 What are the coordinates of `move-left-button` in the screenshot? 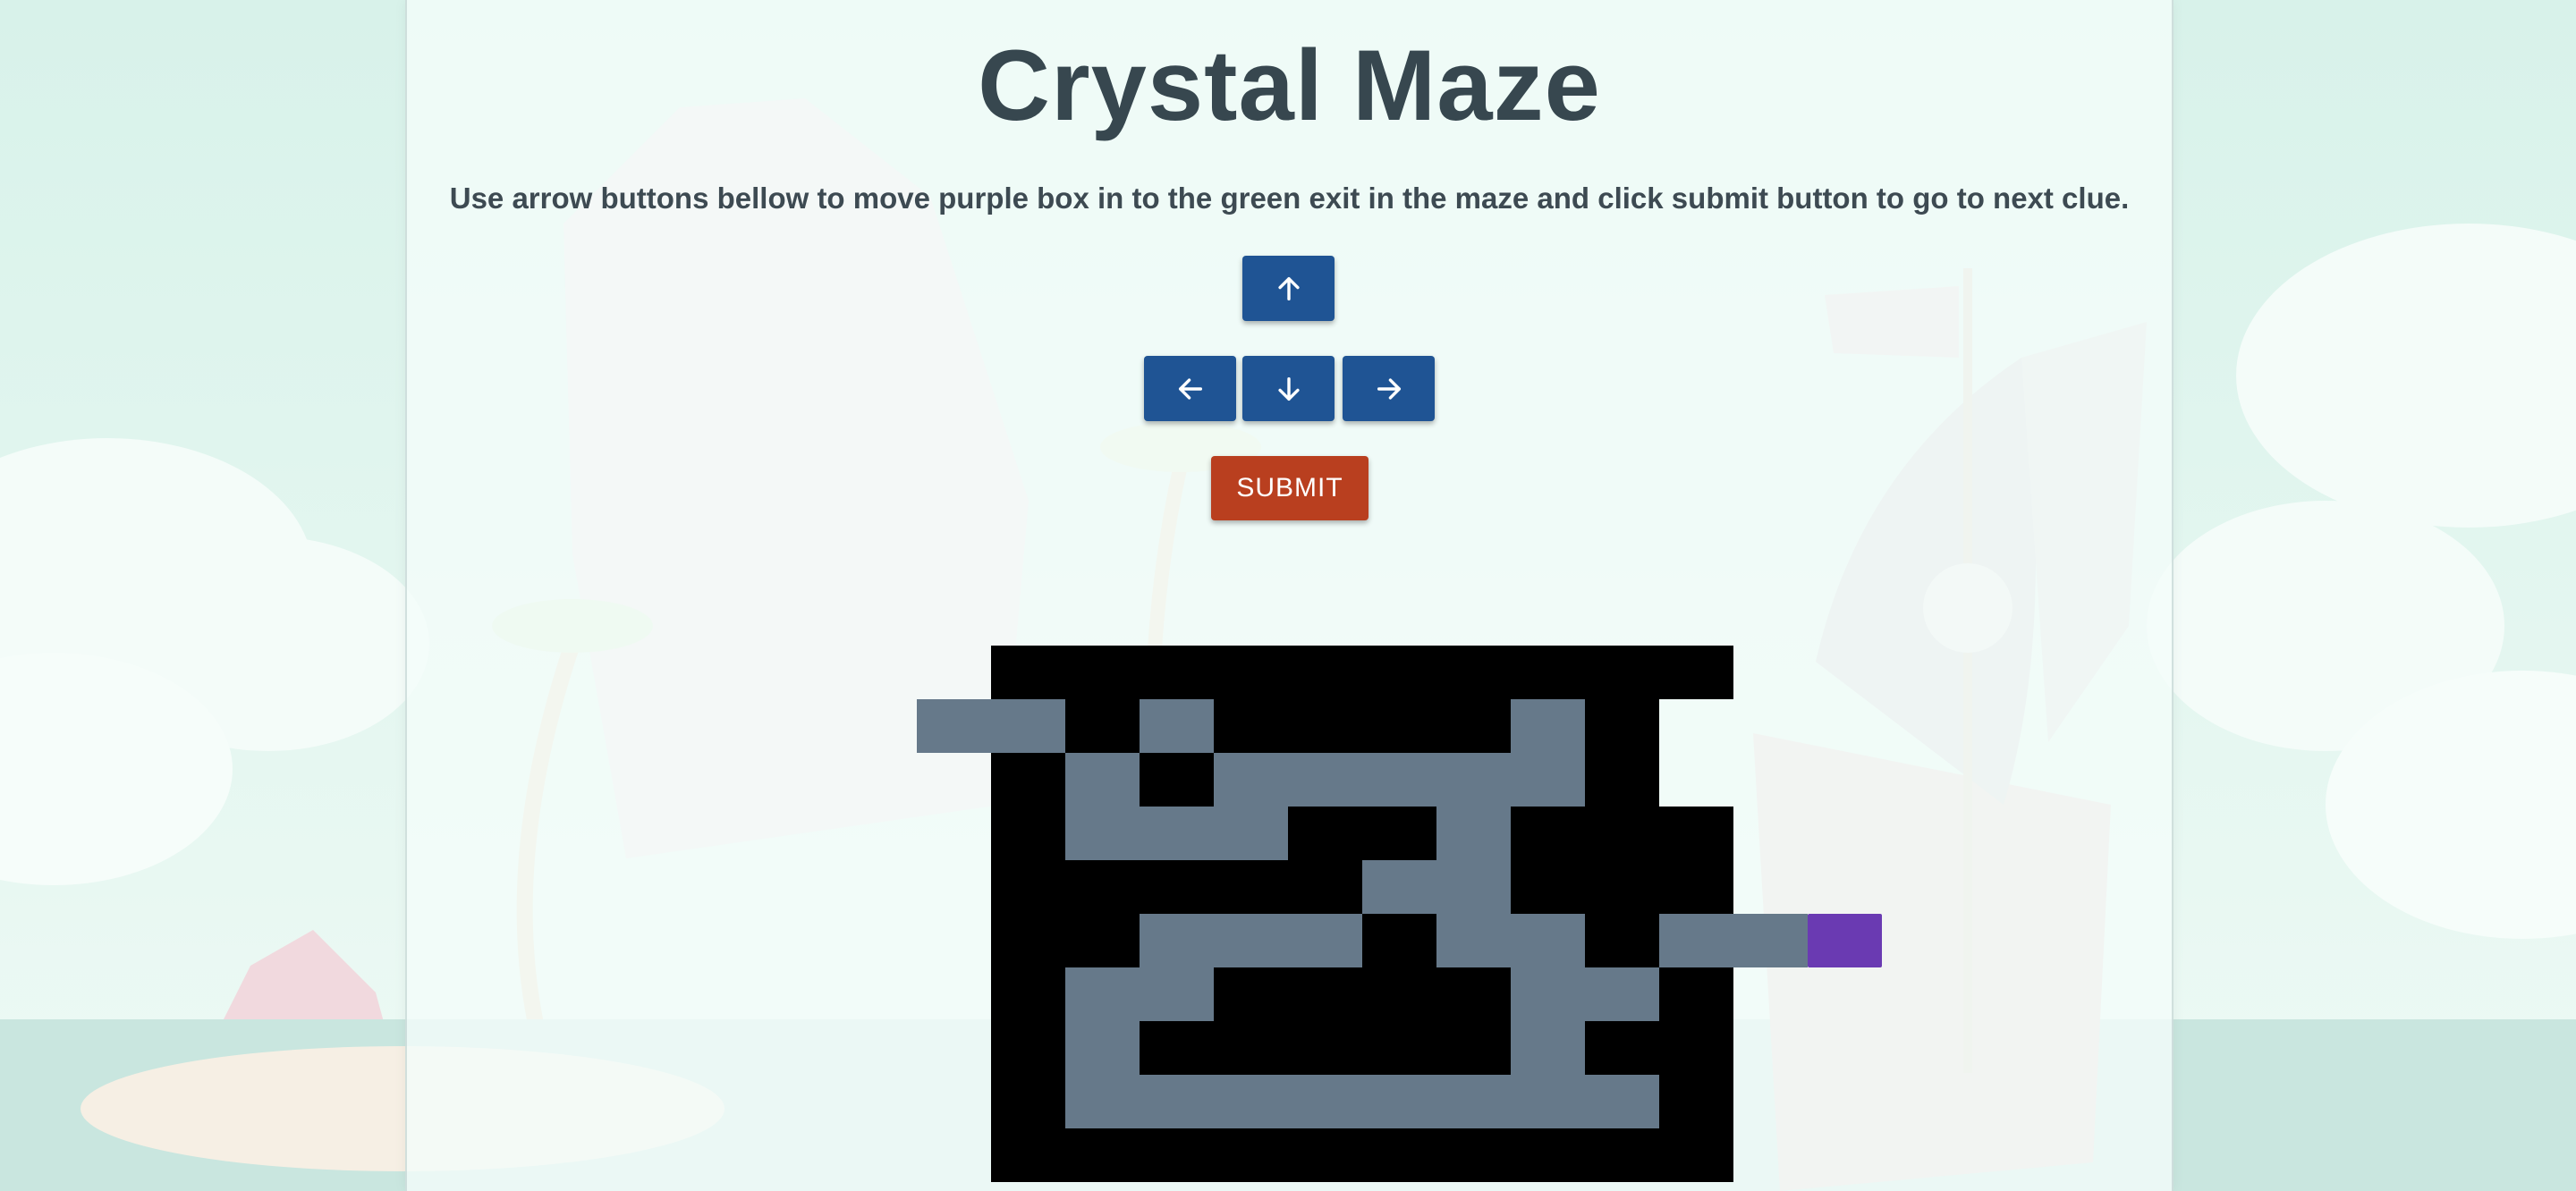 It's located at (1190, 388).